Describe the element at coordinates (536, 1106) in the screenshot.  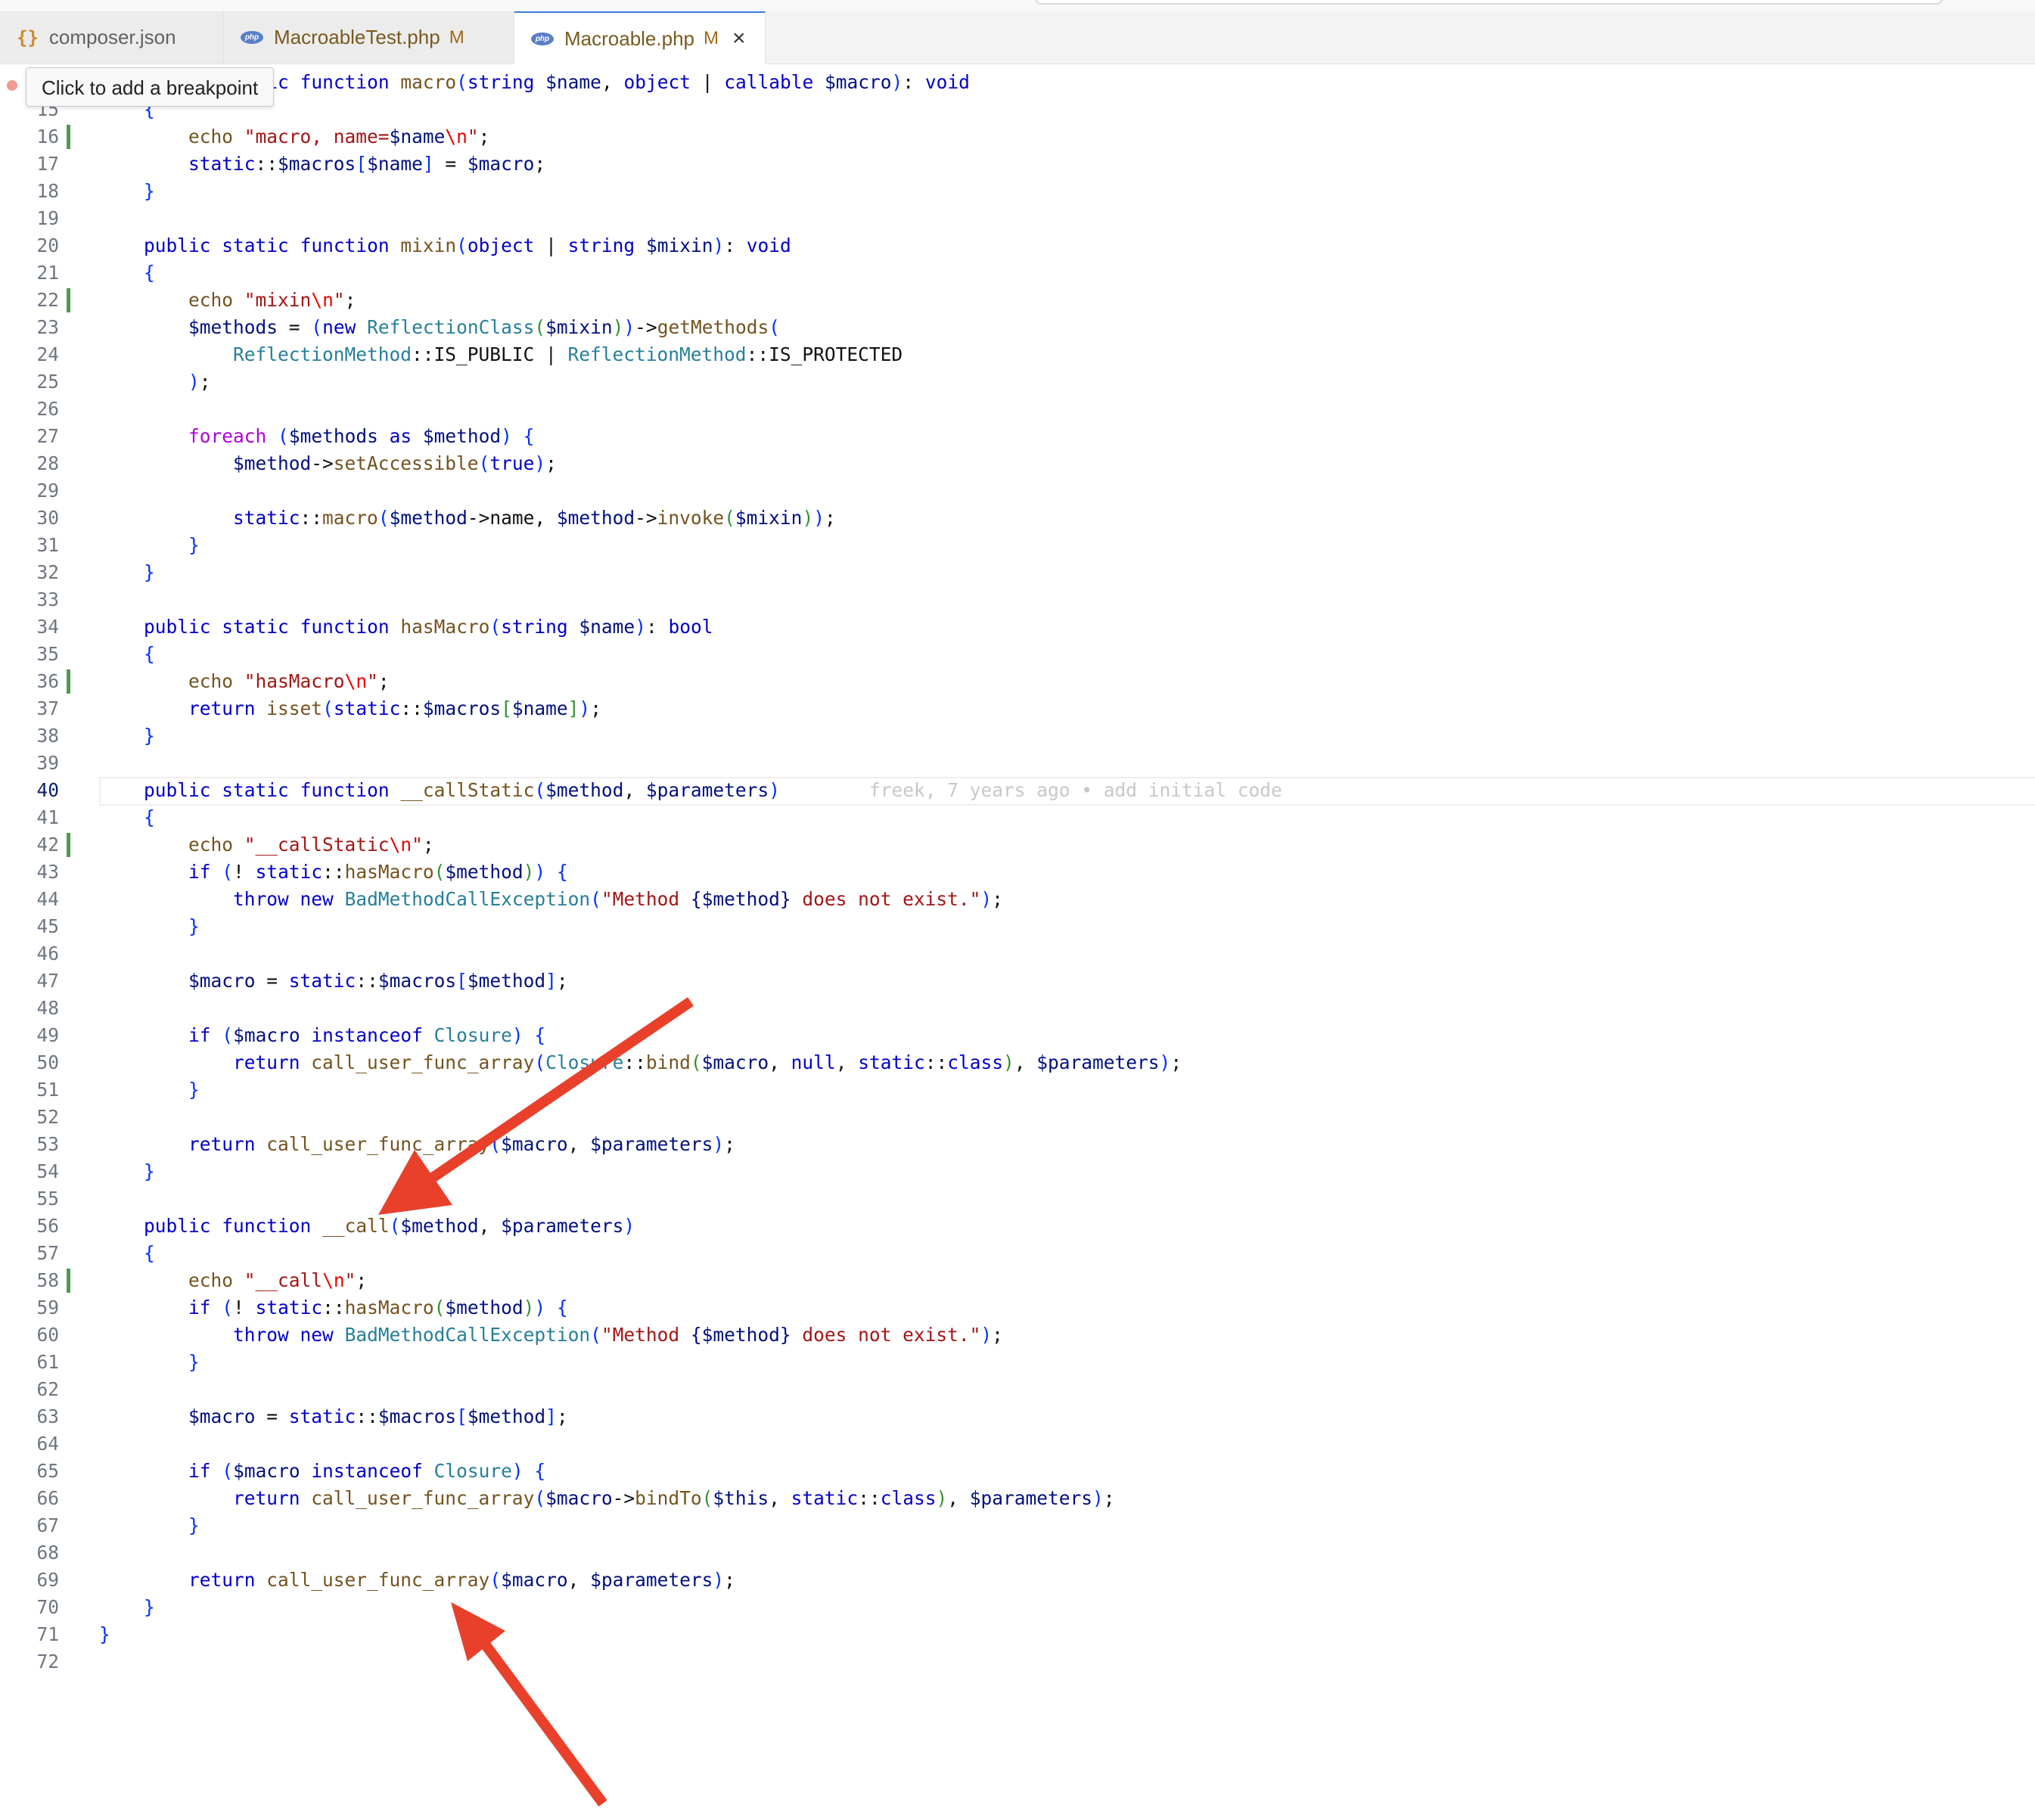
I see `arrow-upper` at that location.